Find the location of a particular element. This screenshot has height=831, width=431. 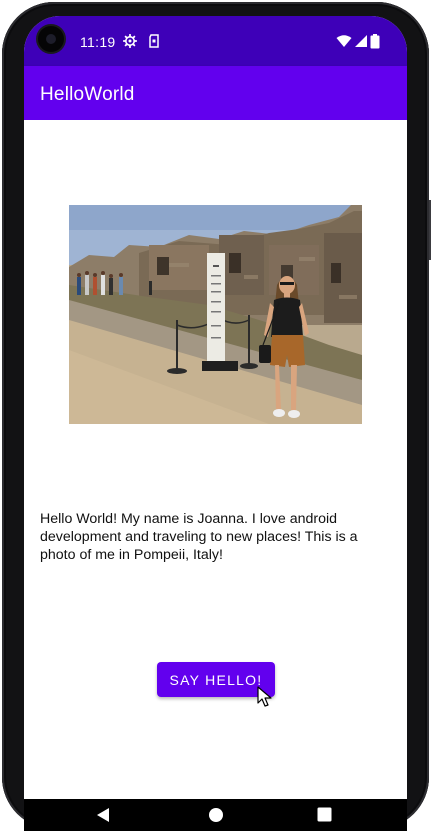

navigation-bar is located at coordinates (215, 815).